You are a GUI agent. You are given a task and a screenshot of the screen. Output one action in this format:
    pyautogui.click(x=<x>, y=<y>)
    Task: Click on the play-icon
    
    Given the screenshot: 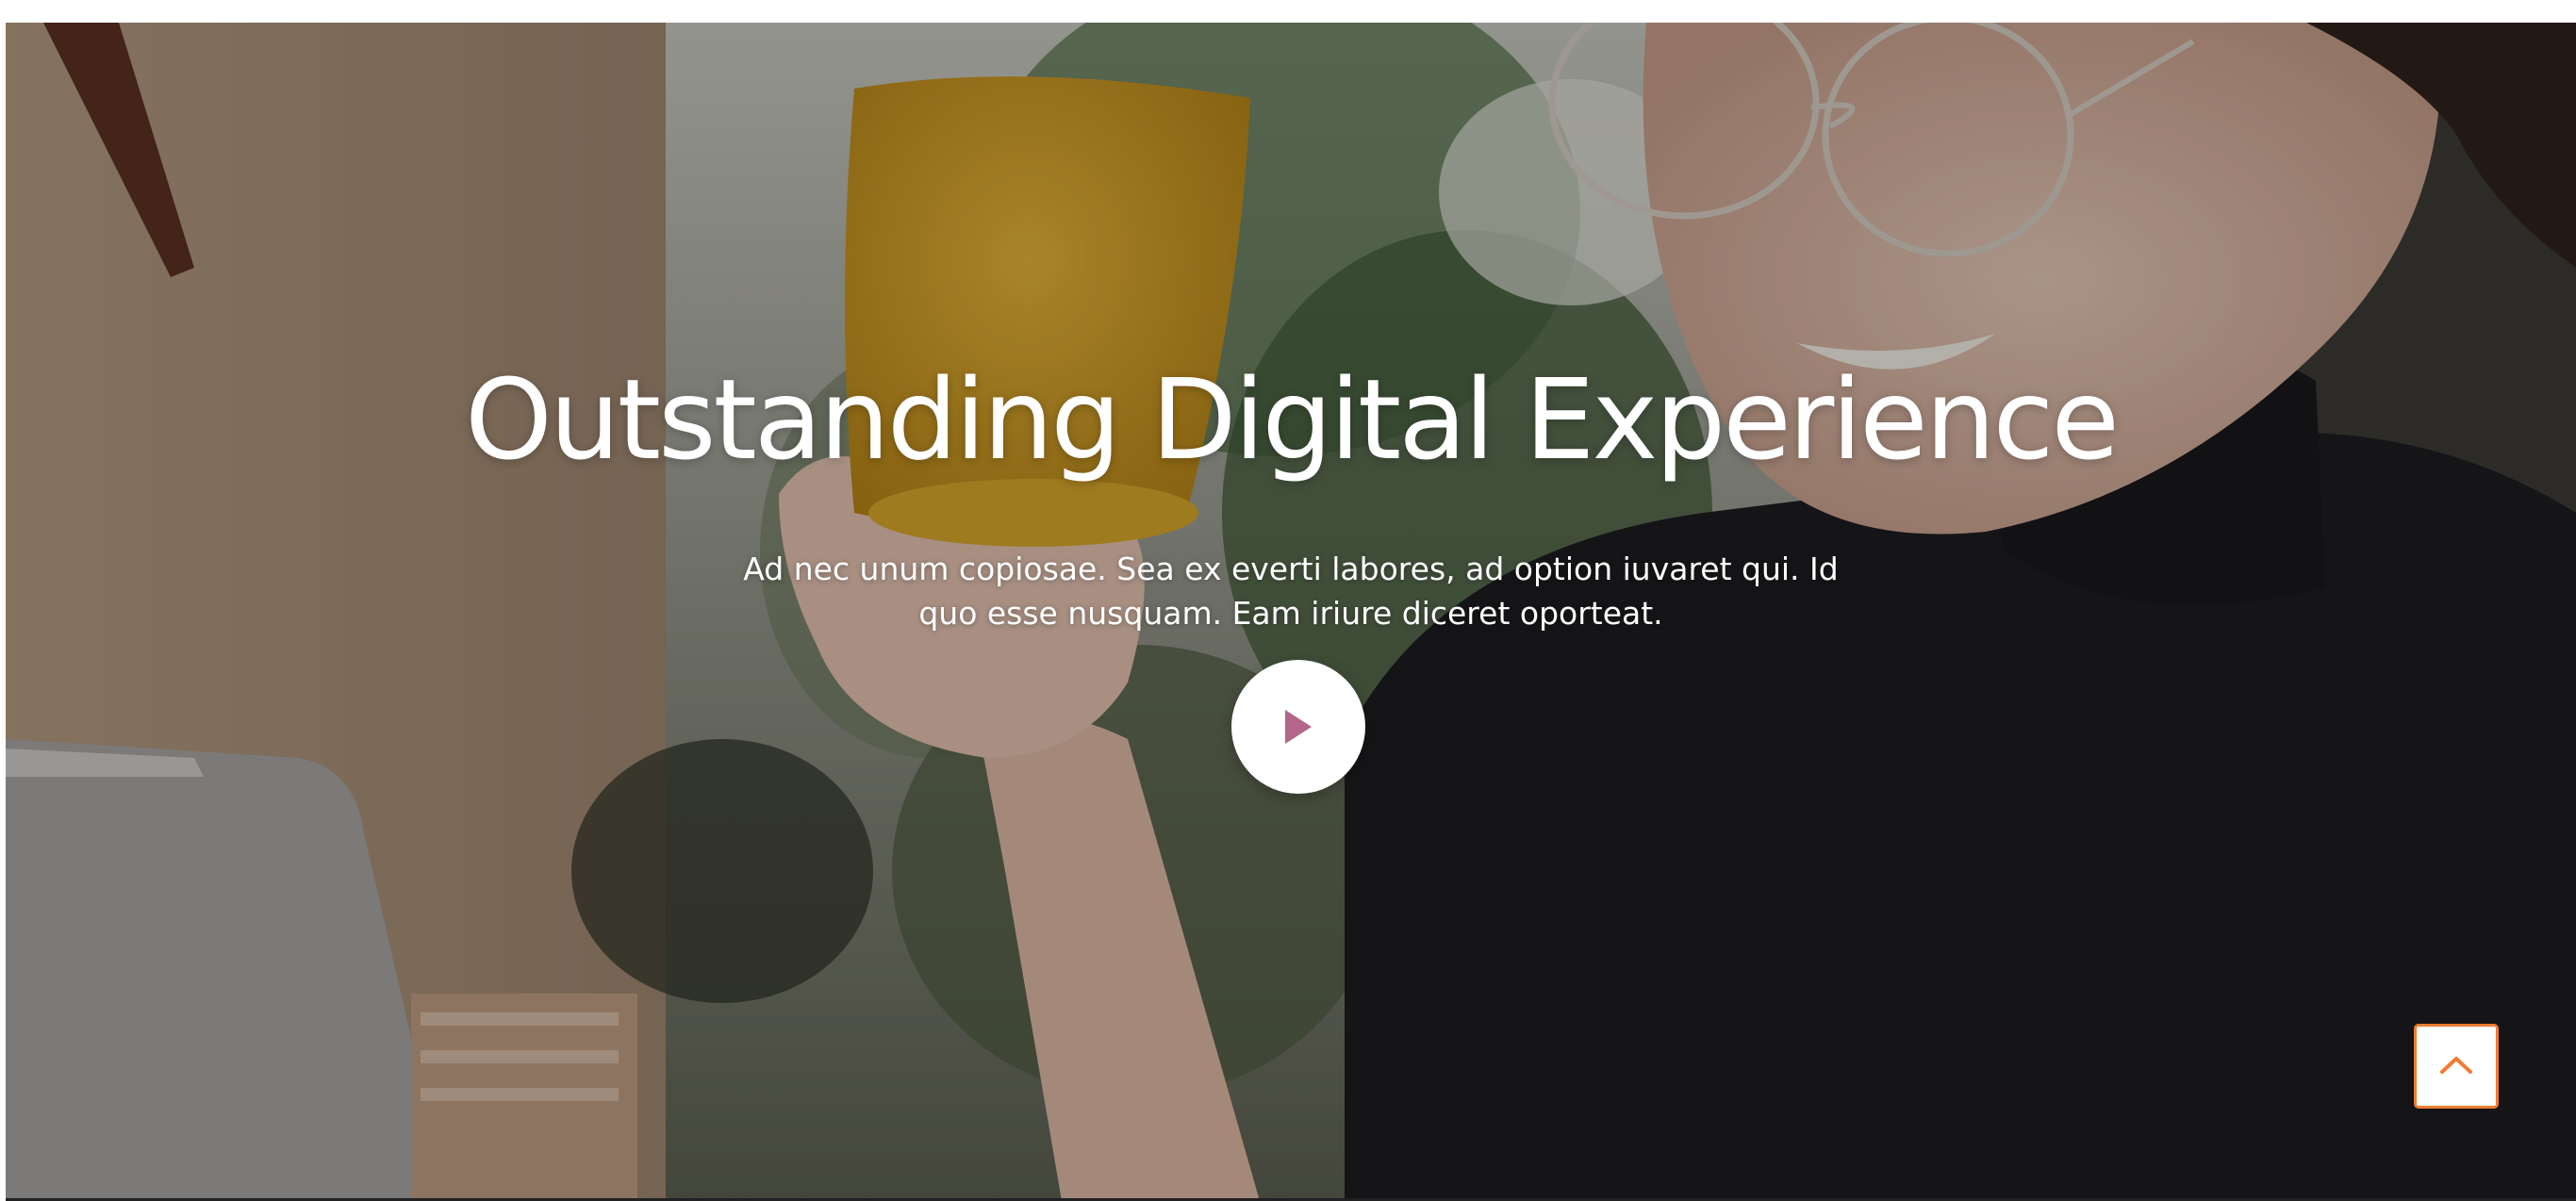 What is the action you would take?
    pyautogui.click(x=1298, y=727)
    